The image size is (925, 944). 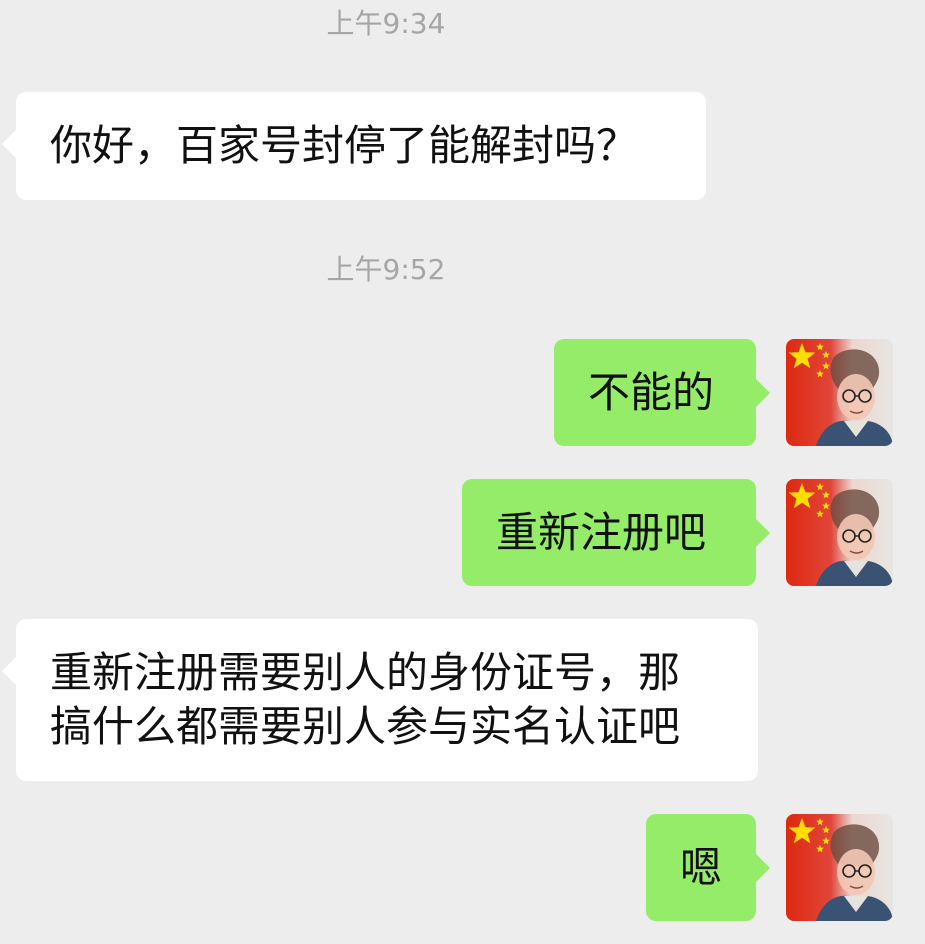 I want to click on message-text-line: 搞什么都需要别人参与实名认证吧, so click(x=365, y=726).